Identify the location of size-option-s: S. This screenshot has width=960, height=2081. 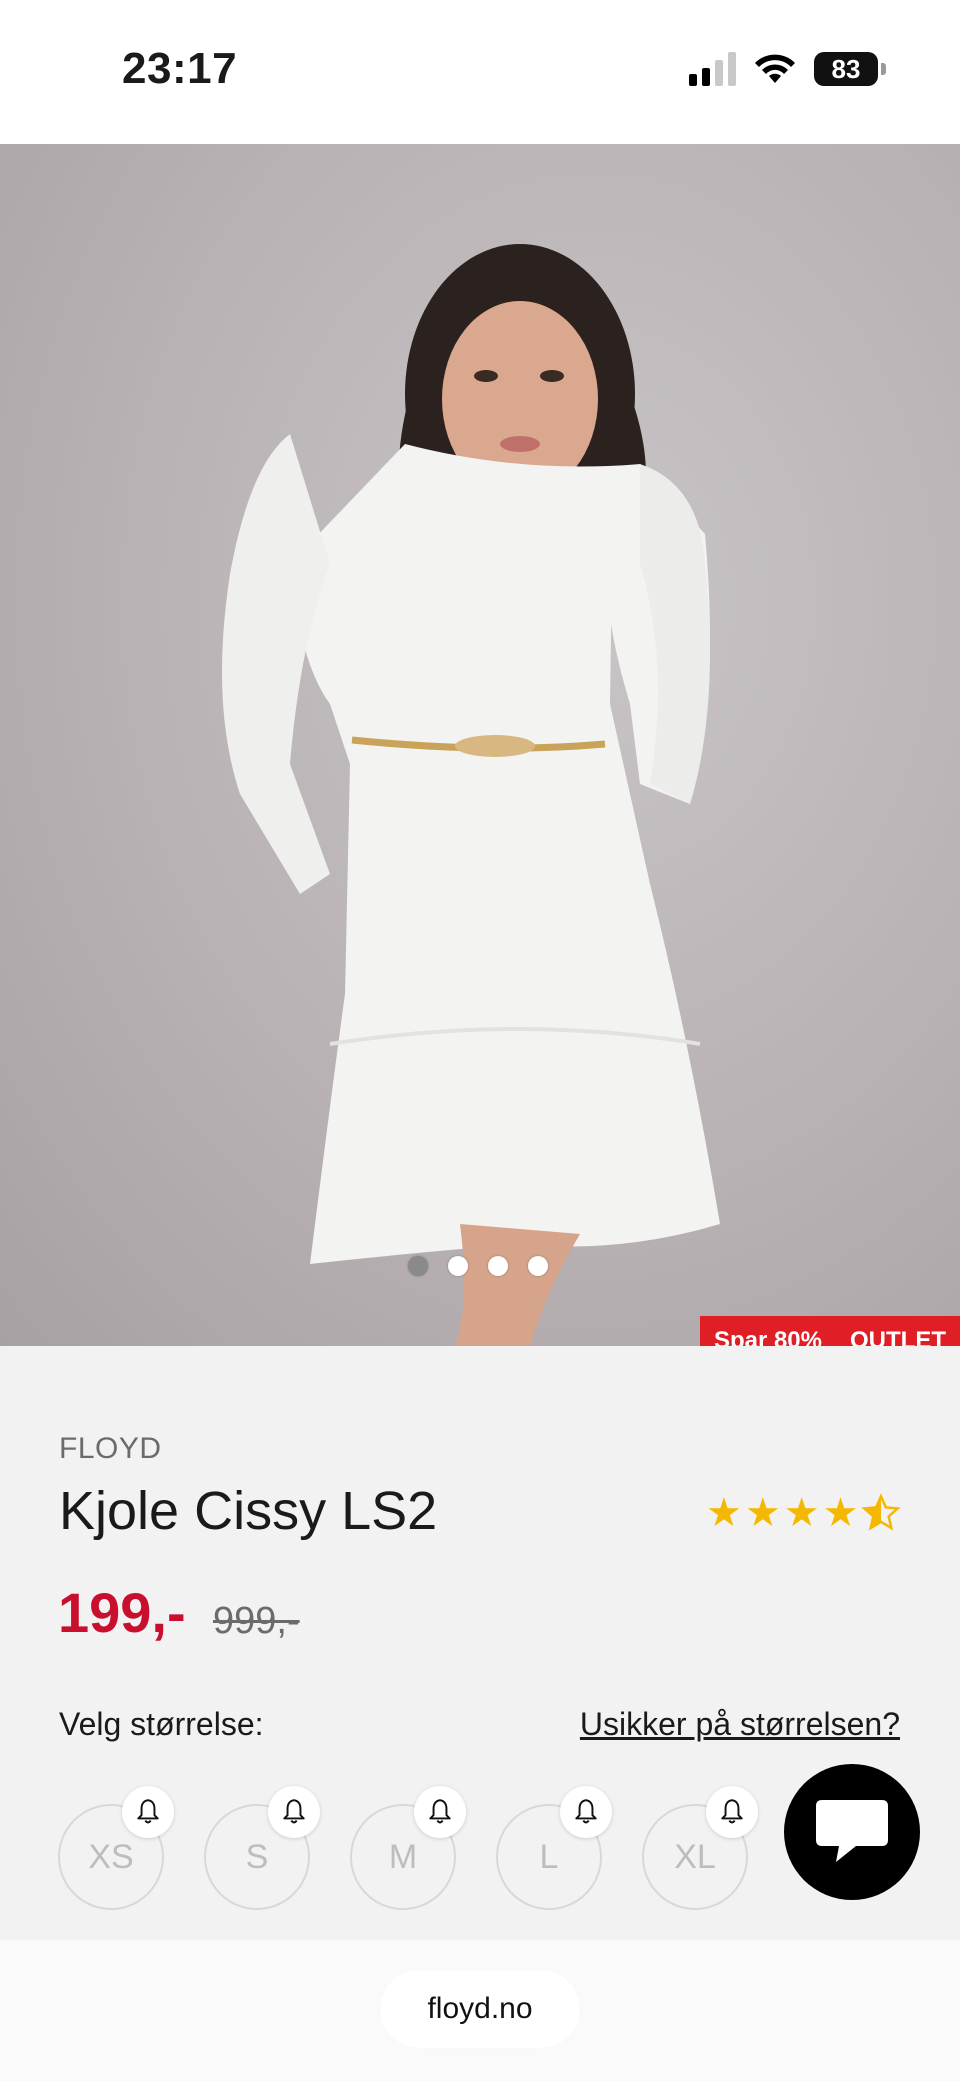
(262, 1848).